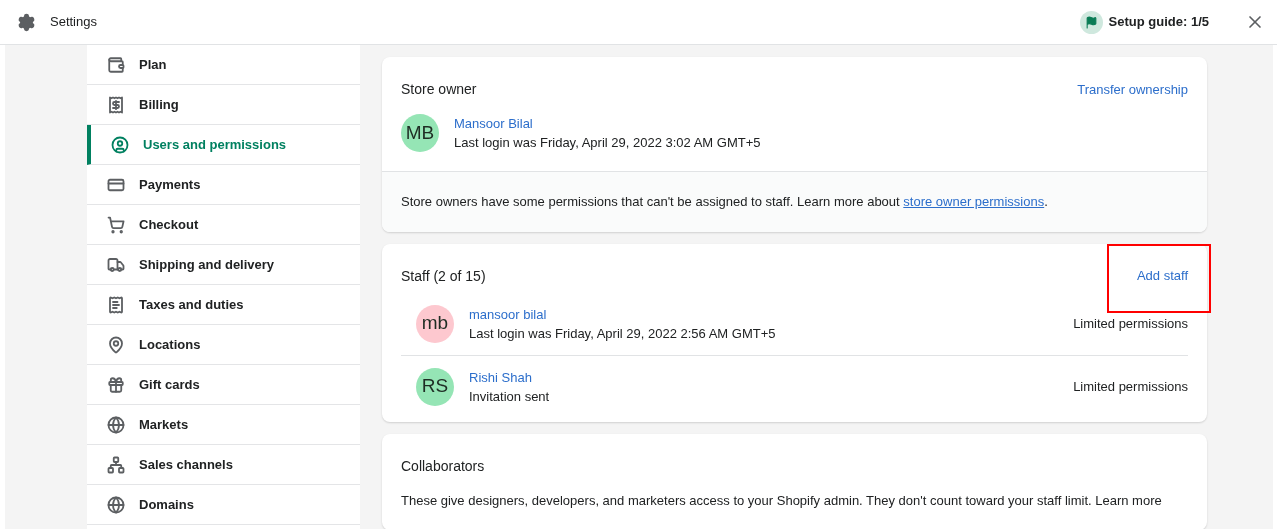 This screenshot has height=529, width=1277. Describe the element at coordinates (1162, 276) in the screenshot. I see `add-staff-link: Add staff` at that location.